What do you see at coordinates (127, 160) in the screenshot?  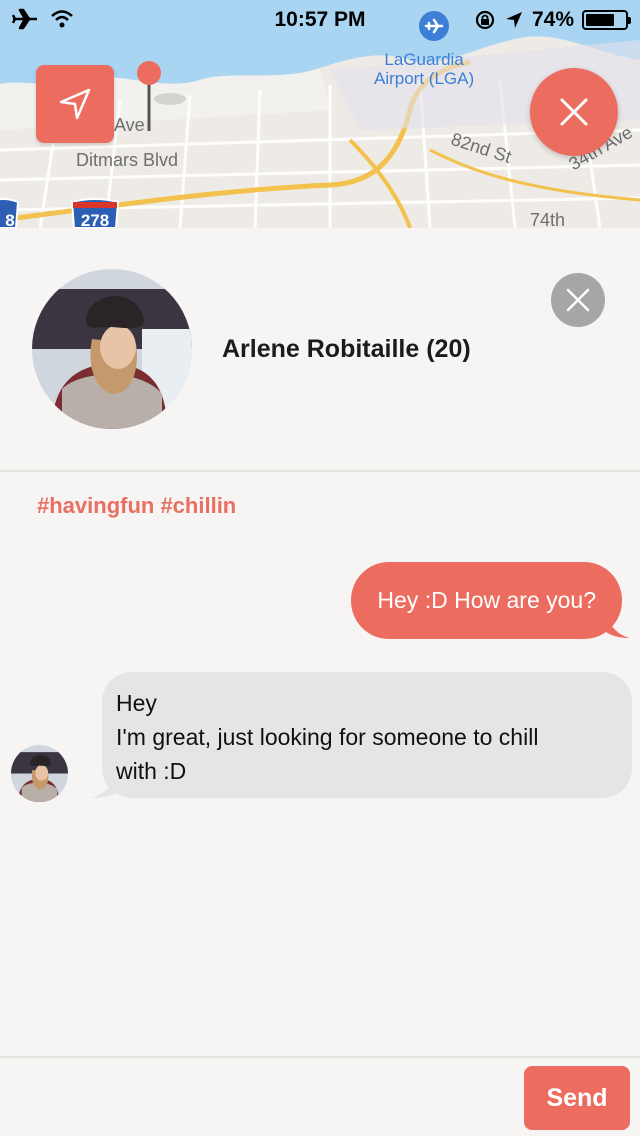 I see `map-label-ditmars: Ditmars Blvd` at bounding box center [127, 160].